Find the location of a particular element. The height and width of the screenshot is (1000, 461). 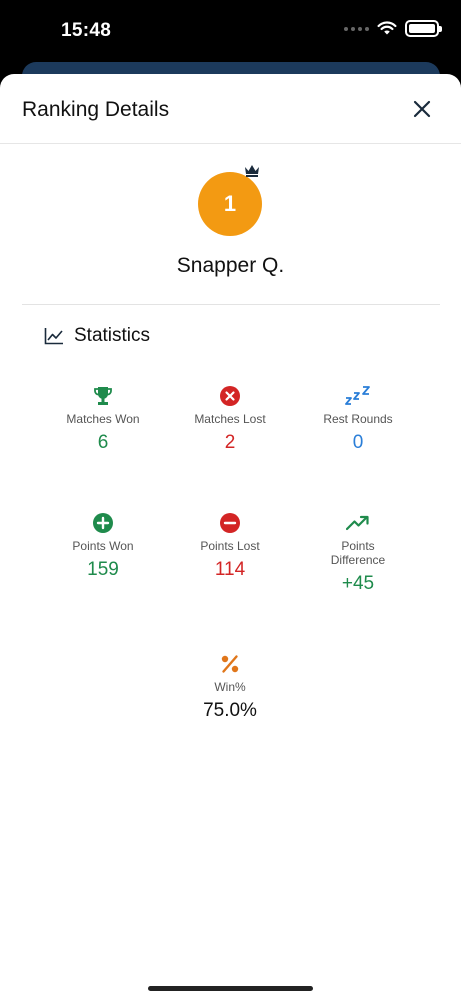

stat-label: Points Difference is located at coordinates (358, 553).